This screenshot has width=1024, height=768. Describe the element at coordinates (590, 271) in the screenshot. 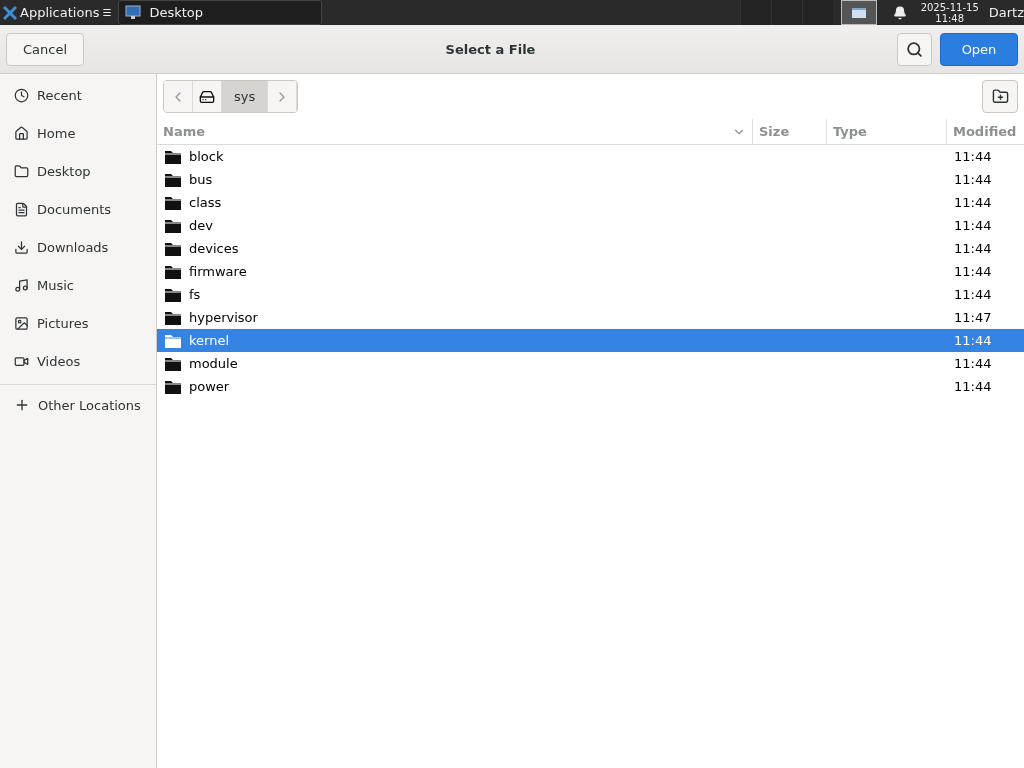

I see `file-row: firmware 11:44` at that location.